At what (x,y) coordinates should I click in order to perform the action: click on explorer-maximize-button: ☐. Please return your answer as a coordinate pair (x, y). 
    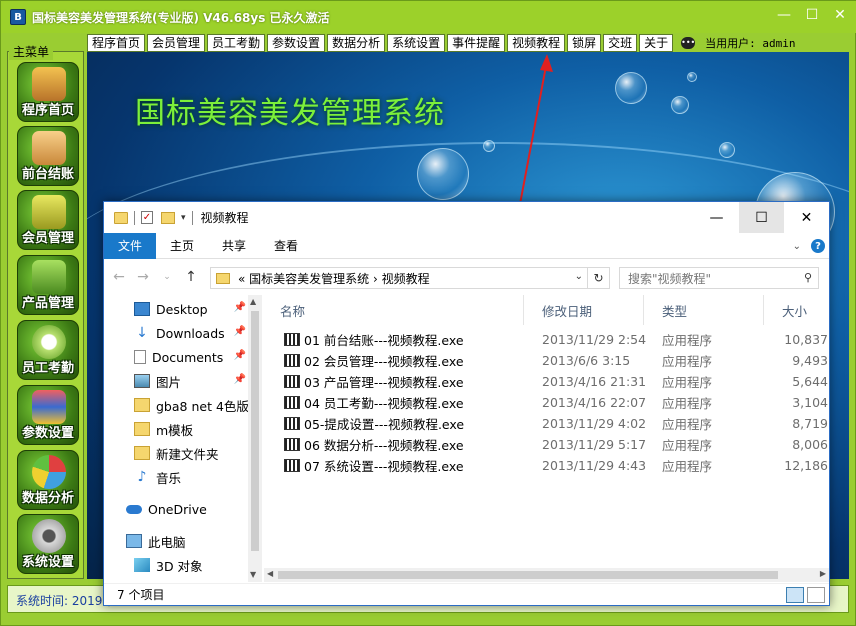
    Looking at the image, I should click on (761, 217).